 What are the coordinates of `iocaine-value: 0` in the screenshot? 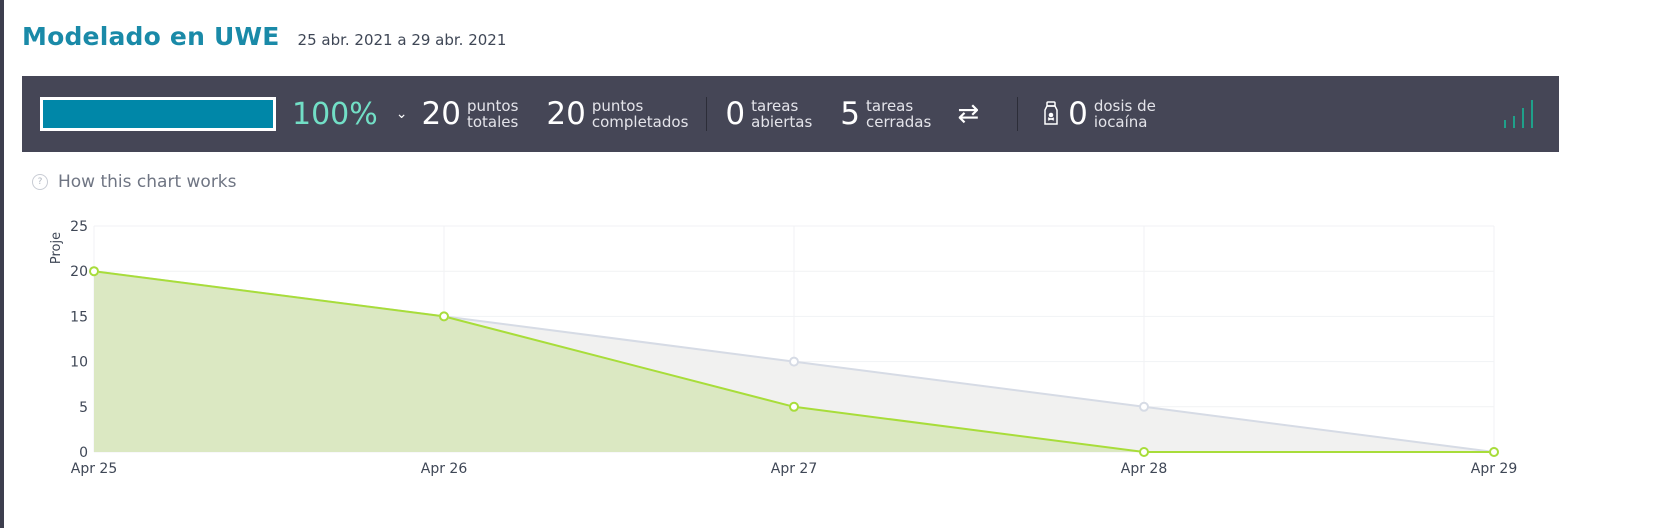 It's located at (1078, 113).